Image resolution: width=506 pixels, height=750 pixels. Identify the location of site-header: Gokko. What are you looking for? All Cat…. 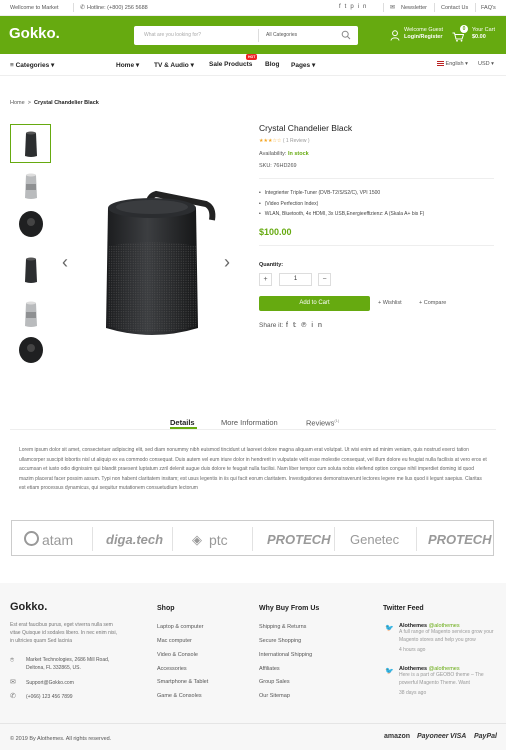
(253, 35).